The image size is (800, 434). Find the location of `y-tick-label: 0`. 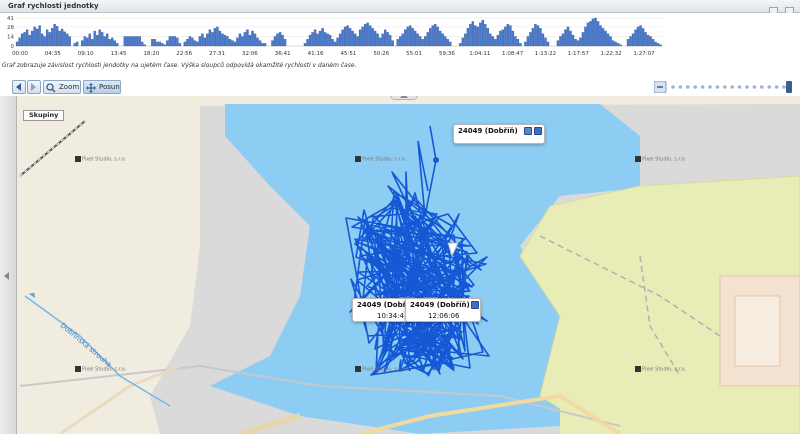

y-tick-label: 0 is located at coordinates (13, 47).